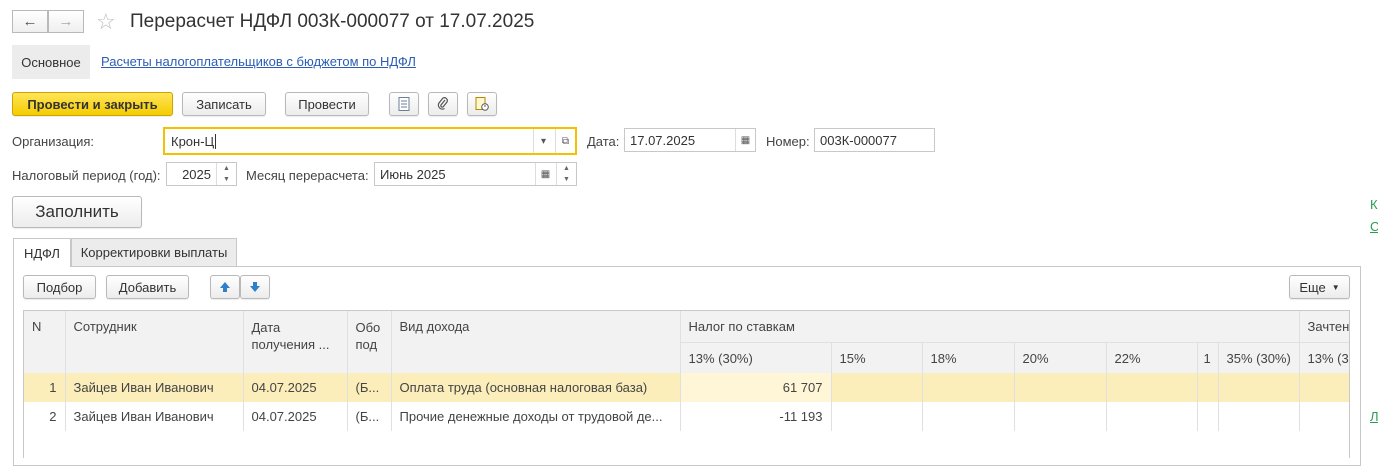  What do you see at coordinates (45, 416) in the screenshot?
I see `cell-n: 2` at bounding box center [45, 416].